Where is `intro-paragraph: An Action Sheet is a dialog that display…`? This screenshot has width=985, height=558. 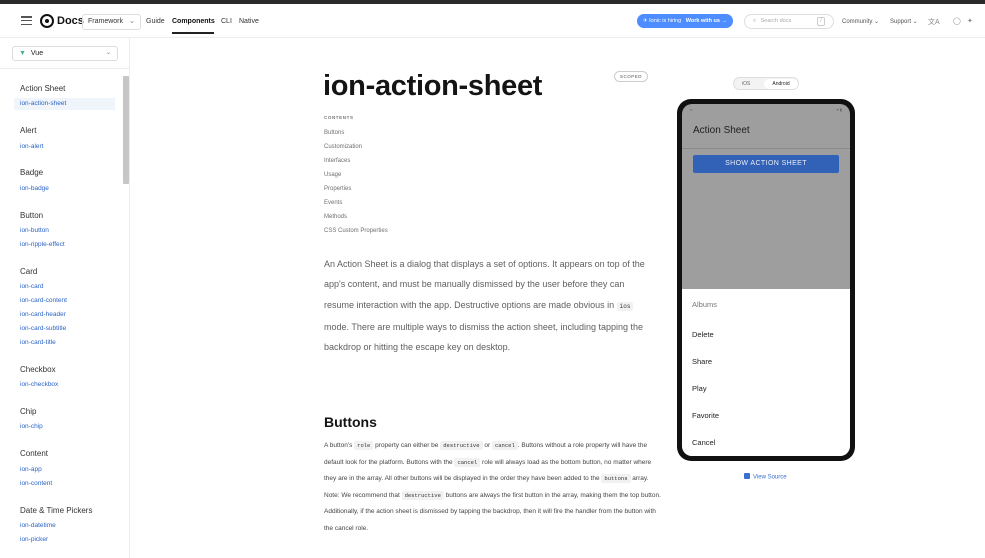
intro-paragraph: An Action Sheet is a dialog that display… is located at coordinates (486, 305).